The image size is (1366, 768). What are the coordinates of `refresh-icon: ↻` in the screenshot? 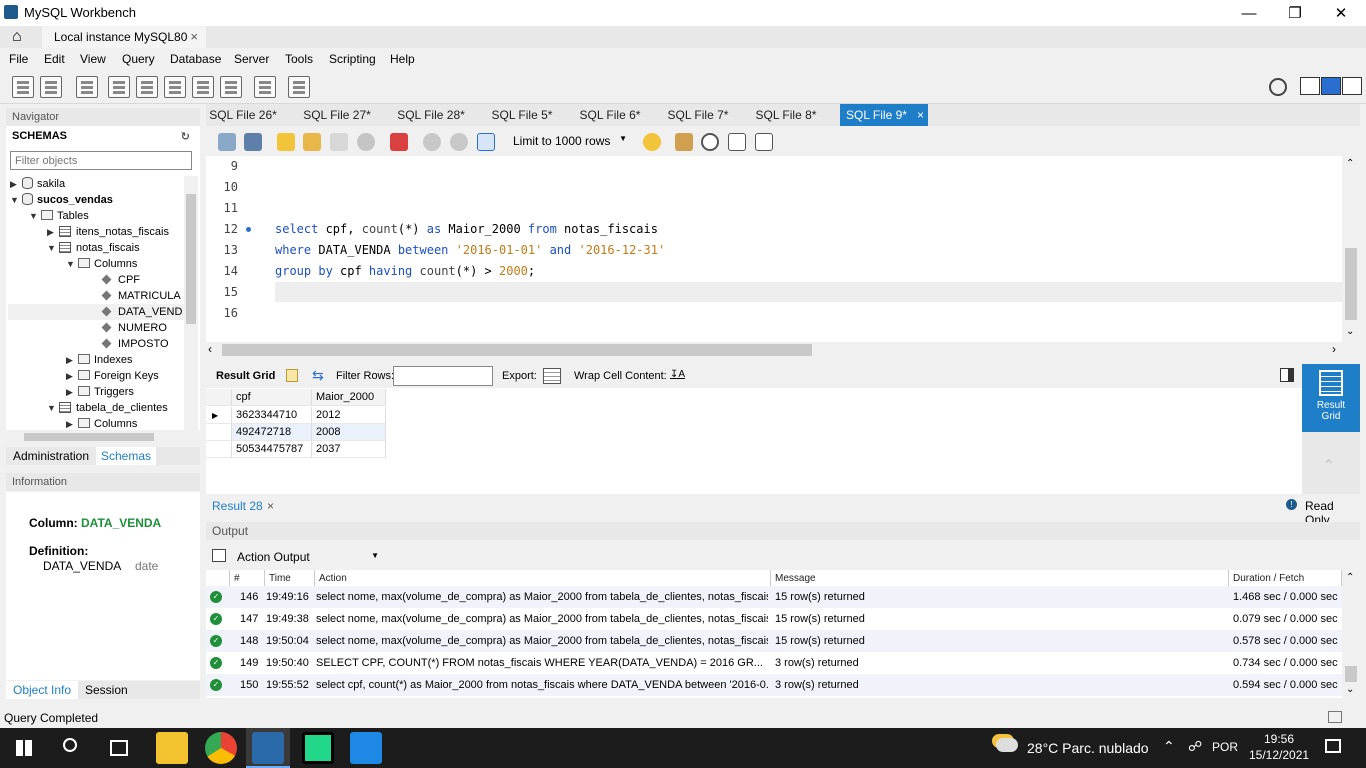 It's located at (185, 136).